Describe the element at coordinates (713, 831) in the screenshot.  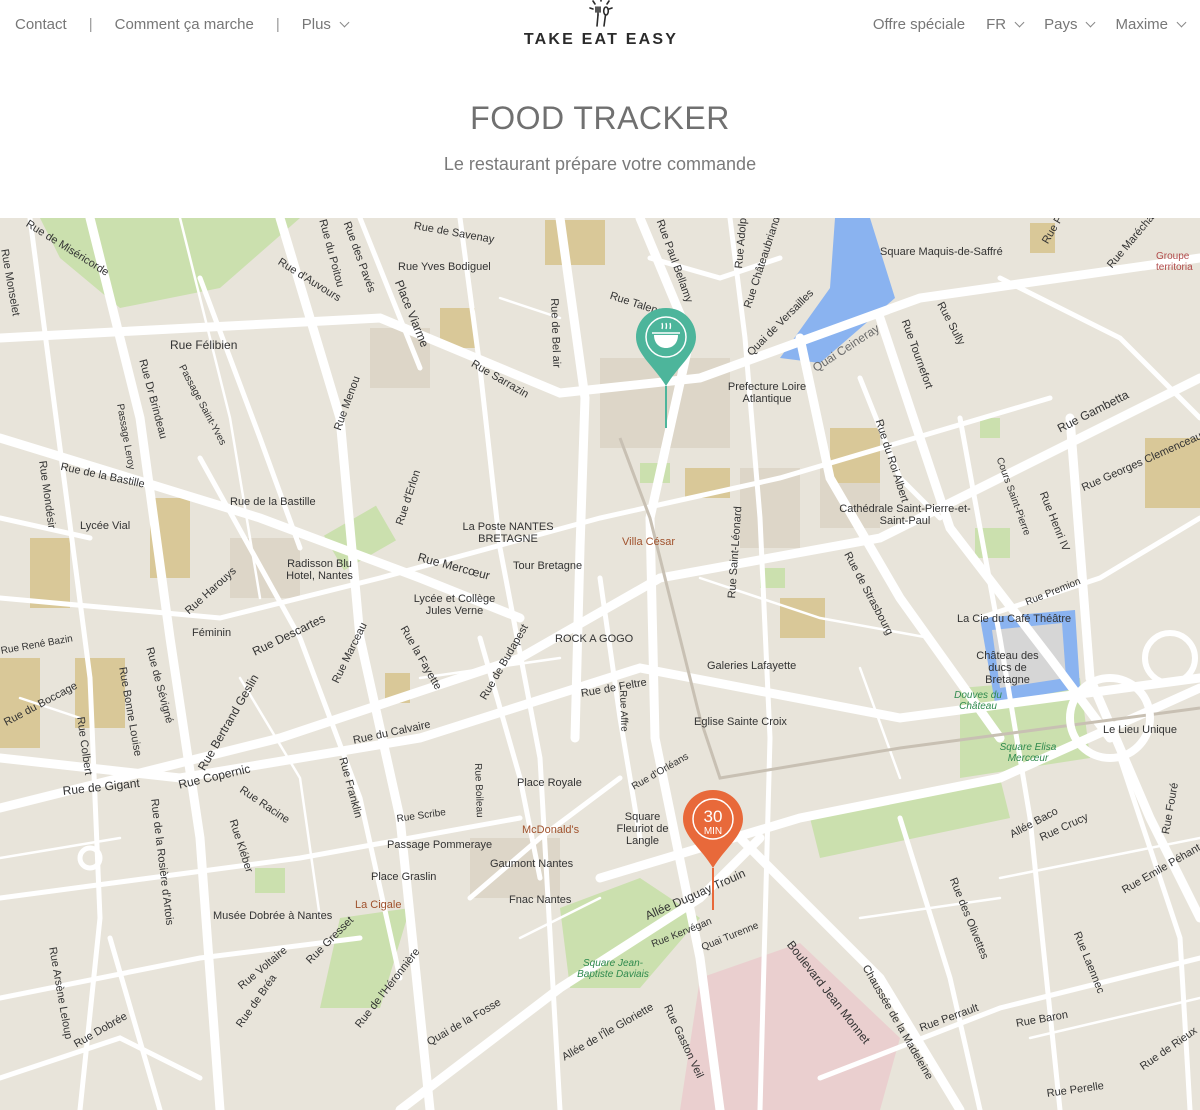
I see `eta-unit: MIN` at that location.